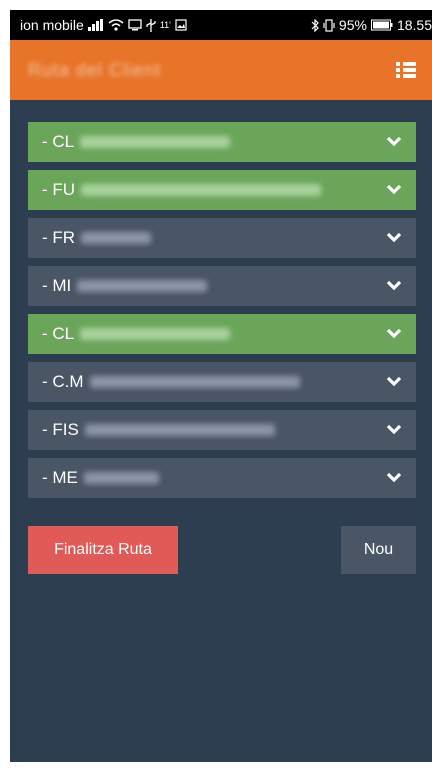 The image size is (432, 771). Describe the element at coordinates (103, 550) in the screenshot. I see `finish-route-button: Finalitza Ruta` at that location.